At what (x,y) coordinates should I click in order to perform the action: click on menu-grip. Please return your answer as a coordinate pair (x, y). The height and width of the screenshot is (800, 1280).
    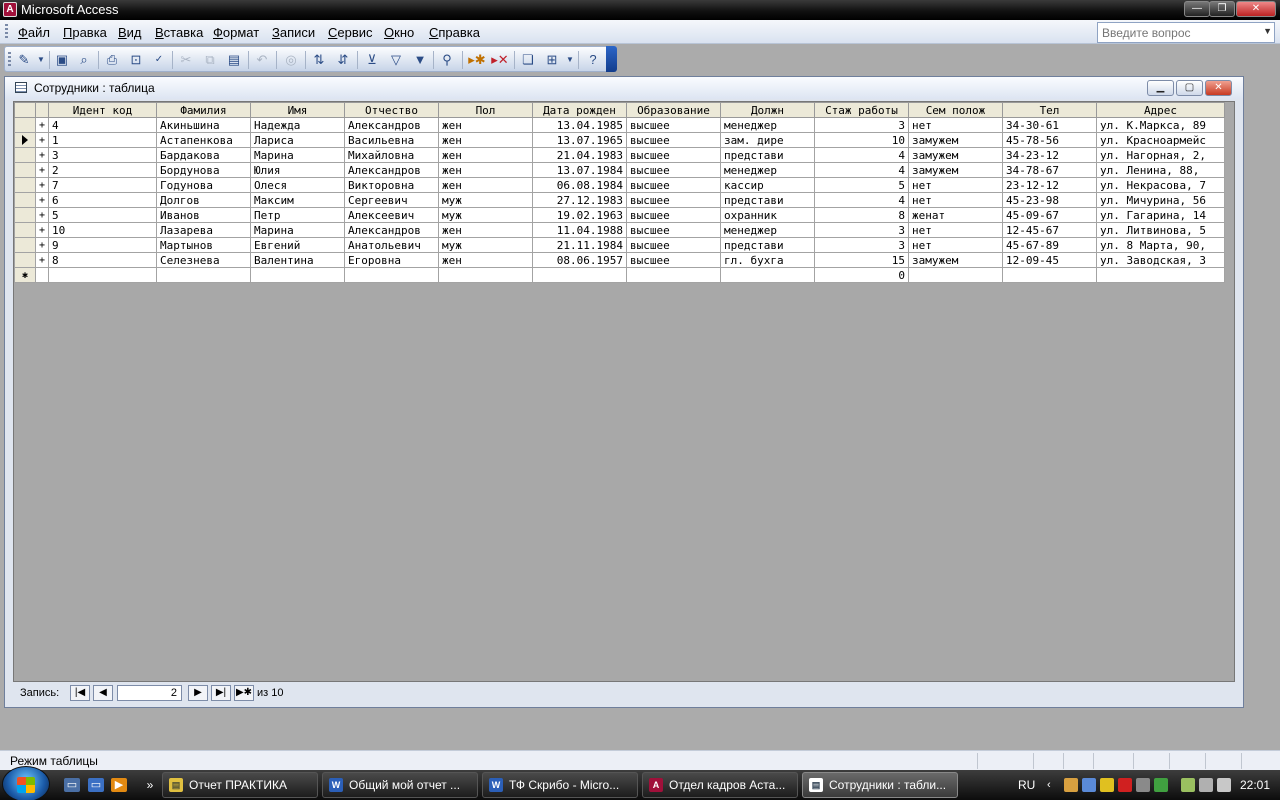
    Looking at the image, I should click on (6, 32).